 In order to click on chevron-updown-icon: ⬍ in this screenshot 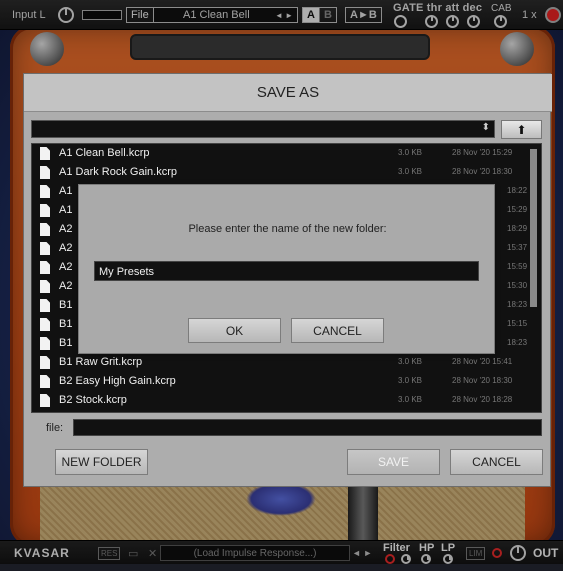, I will do `click(485, 127)`.